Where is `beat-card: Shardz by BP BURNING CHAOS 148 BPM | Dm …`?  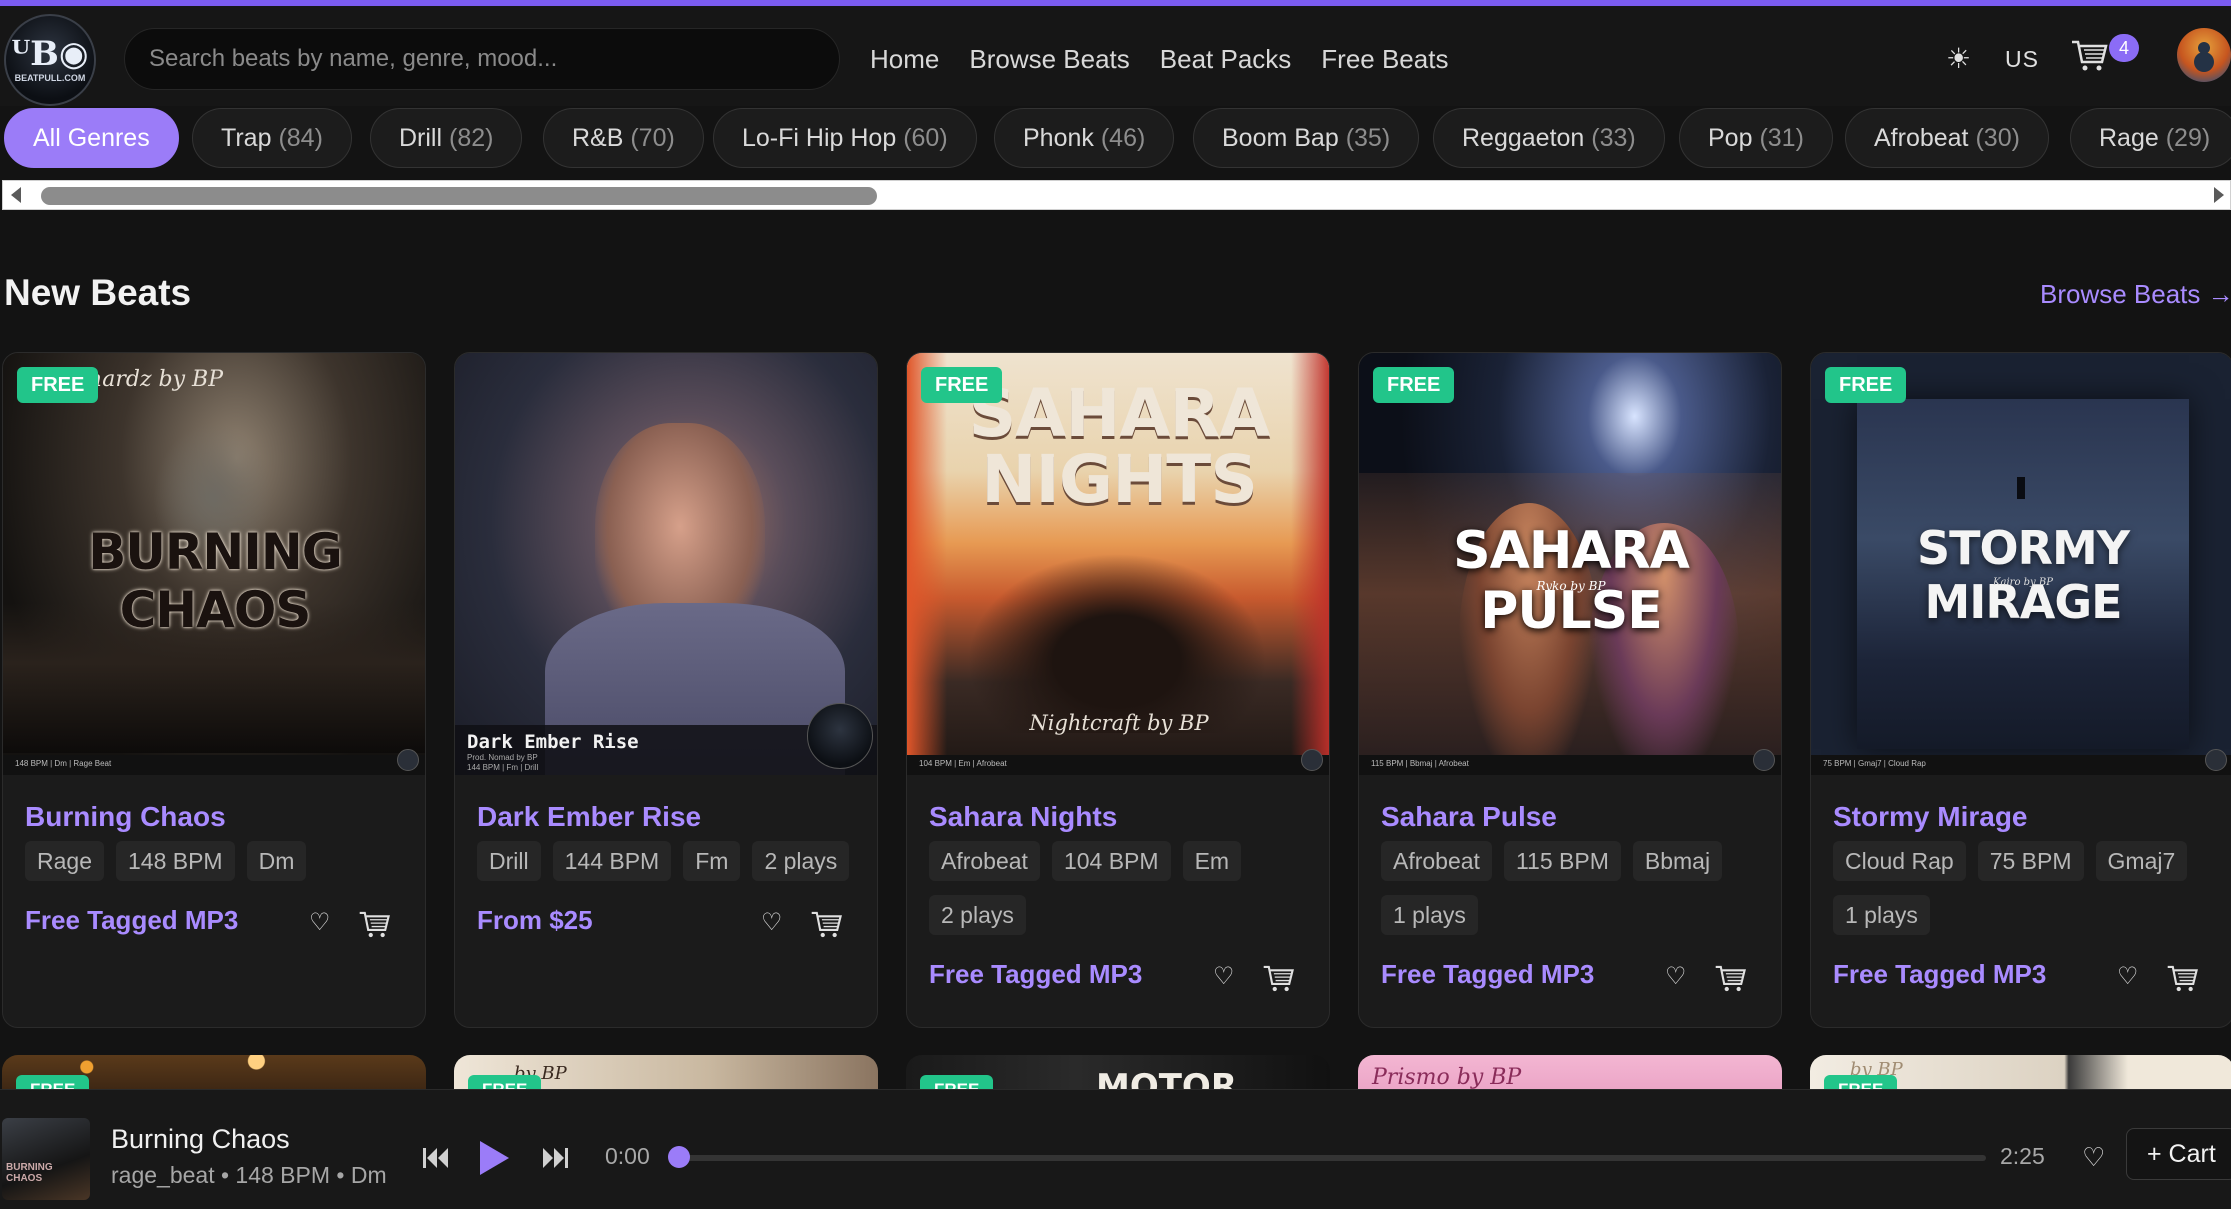 beat-card: Shardz by BP BURNING CHAOS 148 BPM | Dm … is located at coordinates (214, 690).